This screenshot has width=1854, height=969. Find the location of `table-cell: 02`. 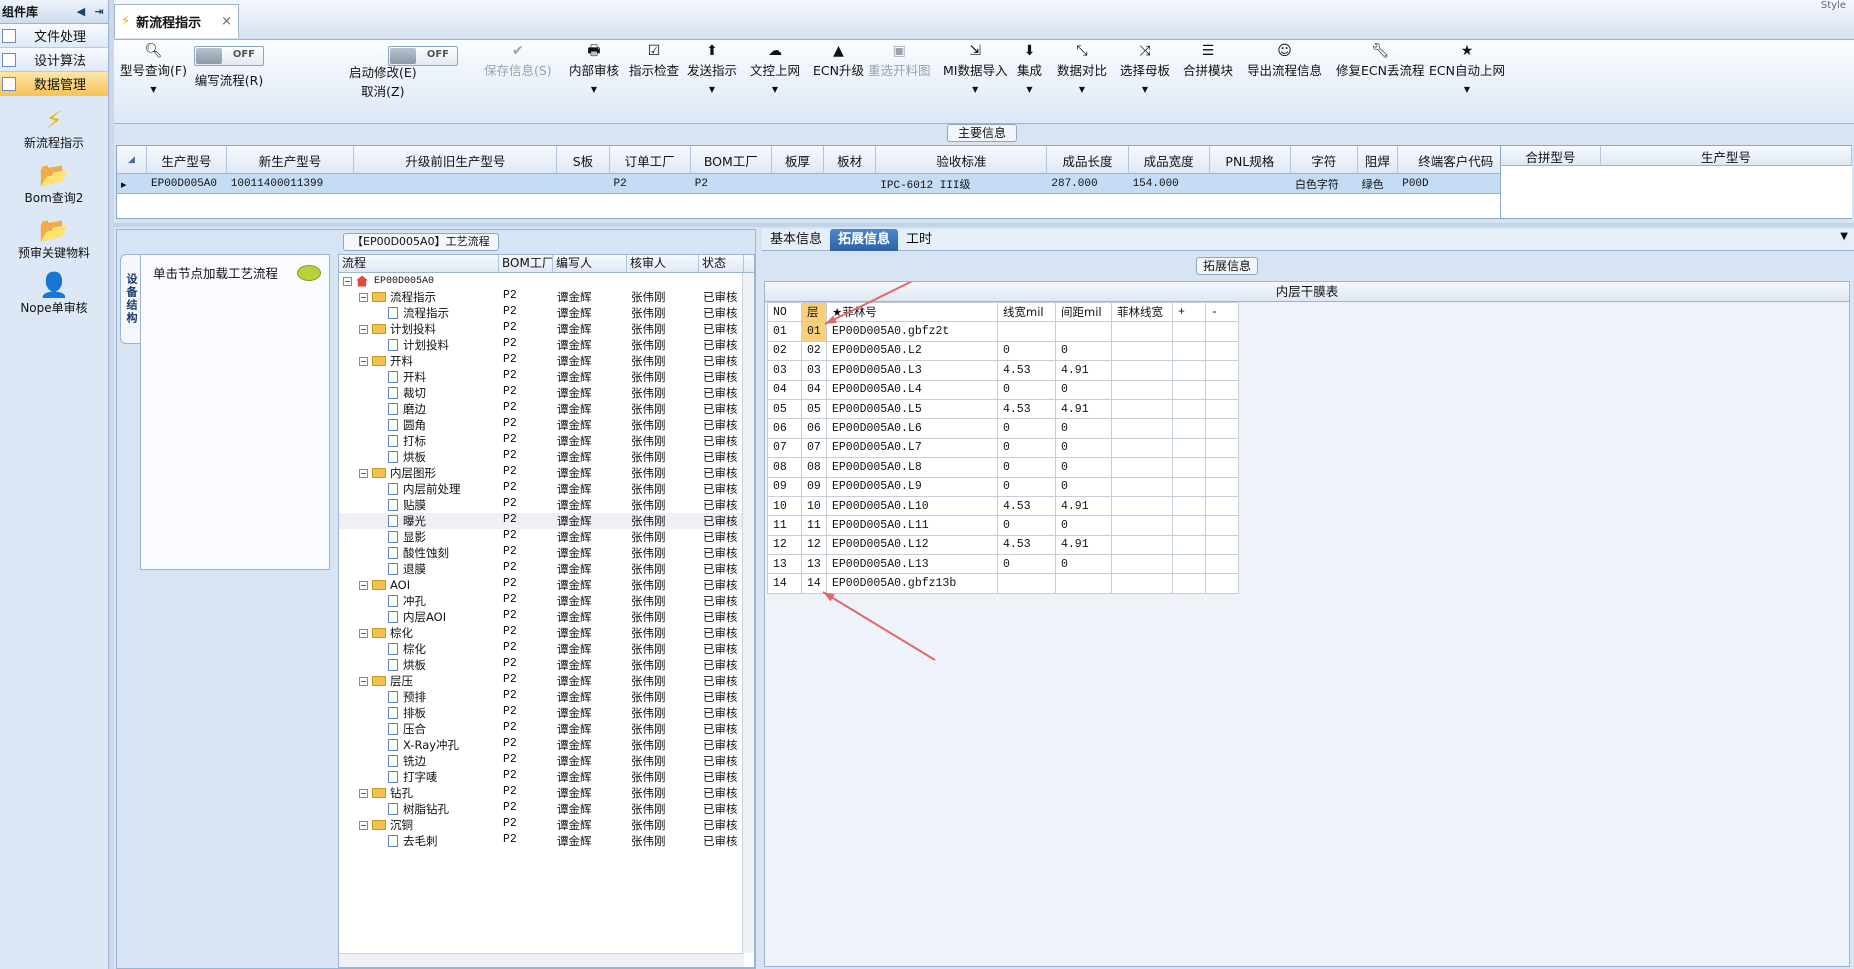

table-cell: 02 is located at coordinates (814, 351).